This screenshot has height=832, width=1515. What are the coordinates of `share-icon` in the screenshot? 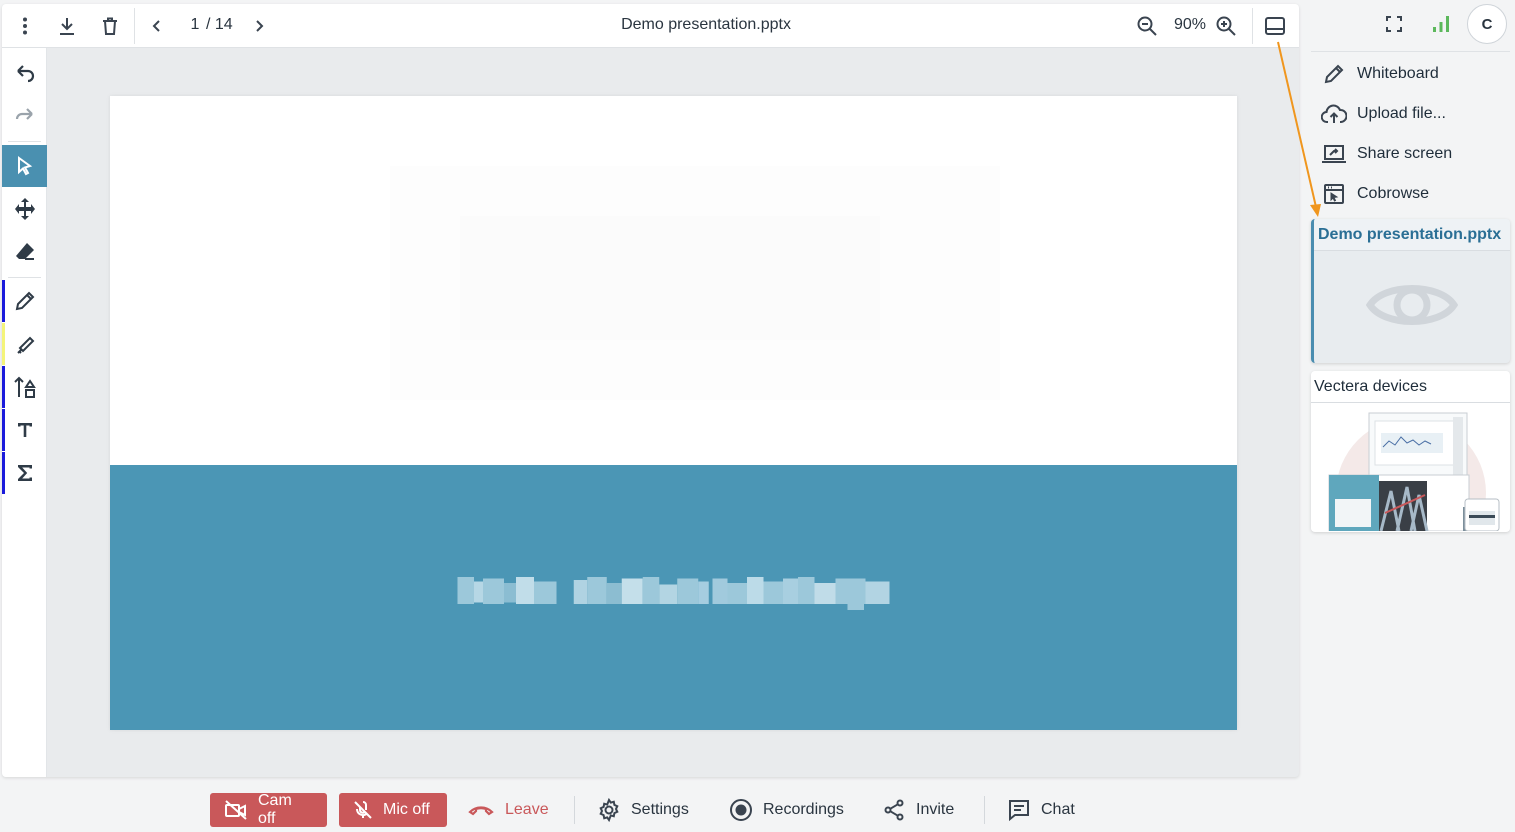 It's located at (894, 810).